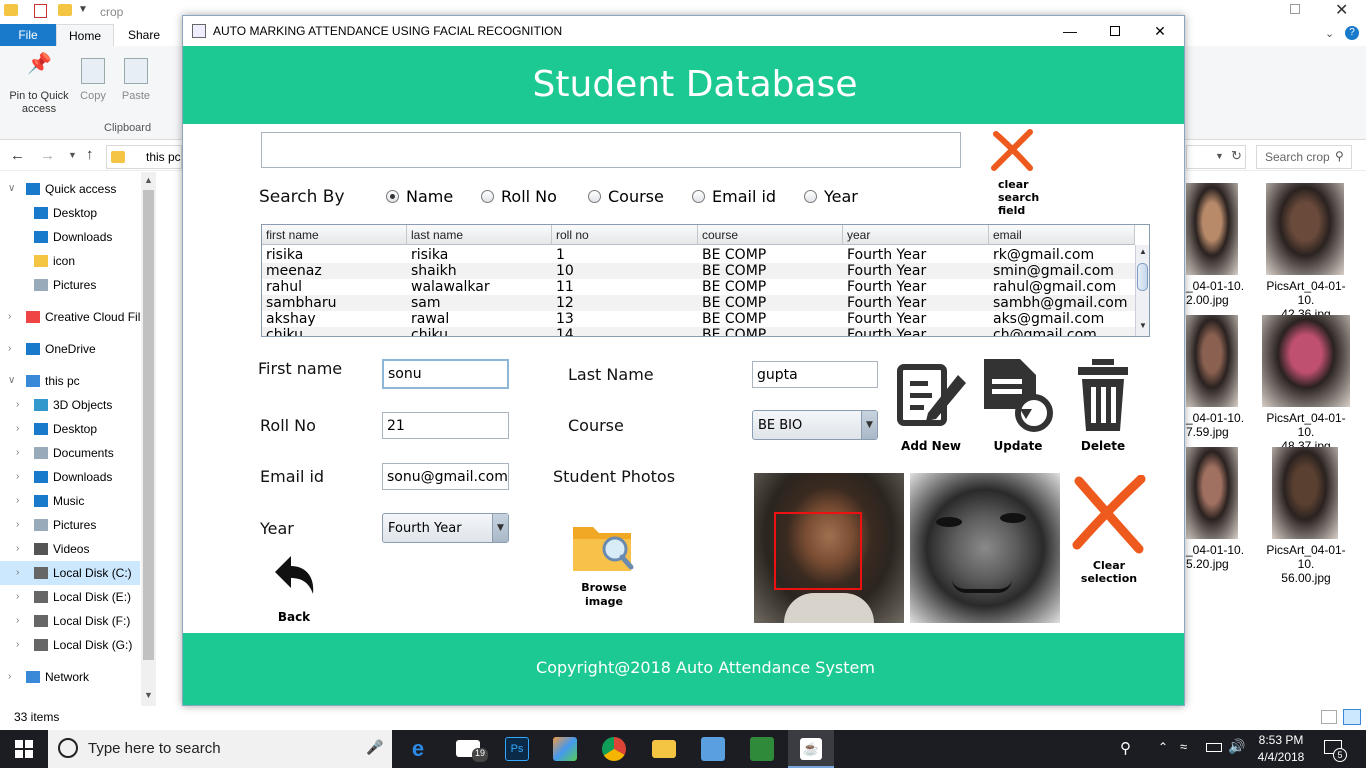  I want to click on large-icons-view-icon, so click(1352, 717).